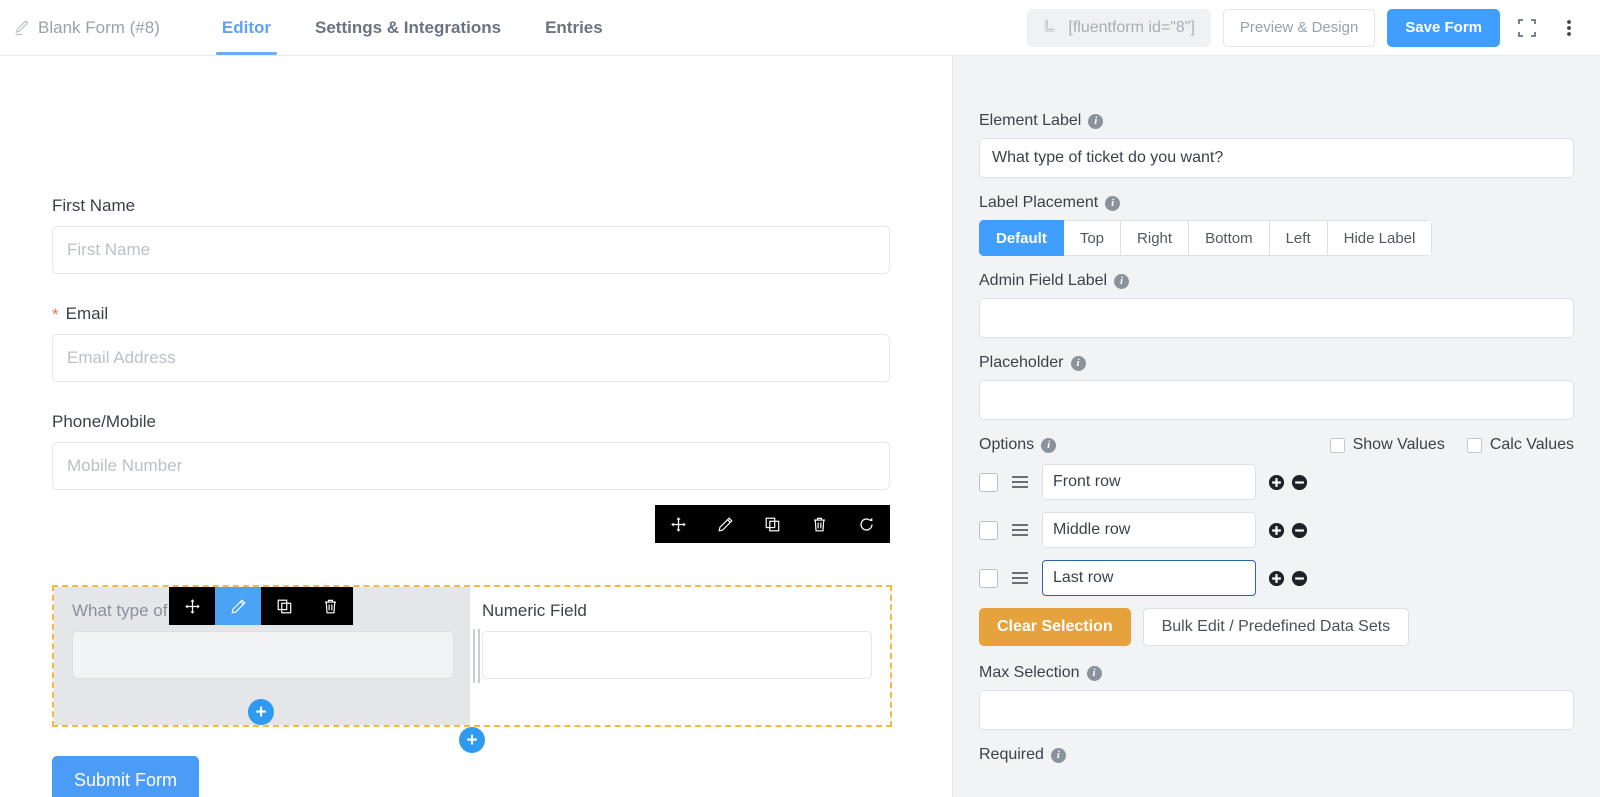 This screenshot has height=797, width=1600. I want to click on email-input: Email Address, so click(471, 358).